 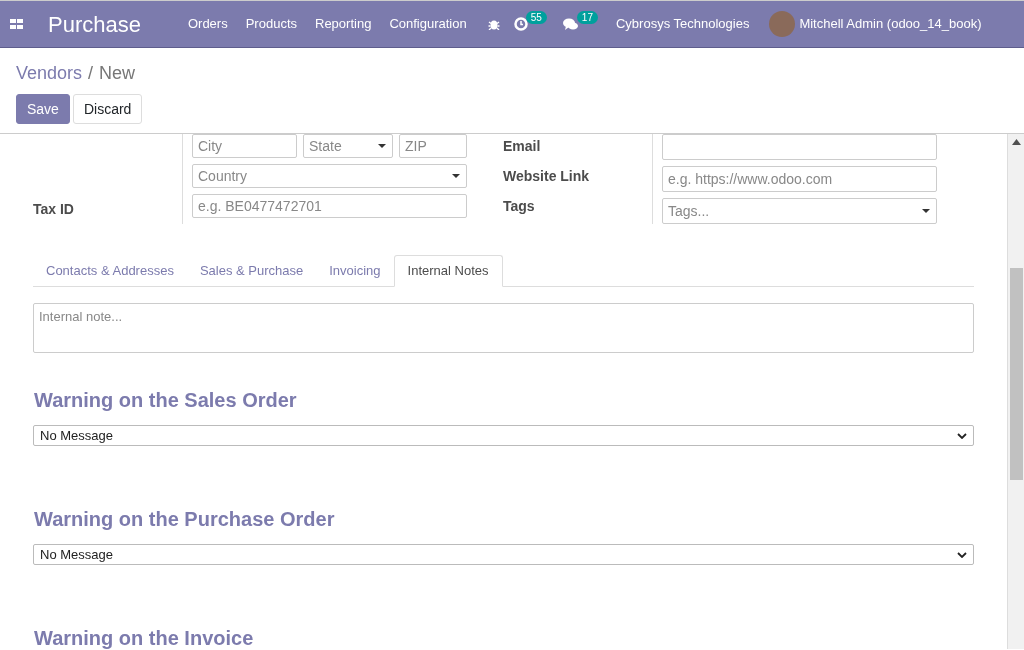 I want to click on tab: Invoicing, so click(x=355, y=270).